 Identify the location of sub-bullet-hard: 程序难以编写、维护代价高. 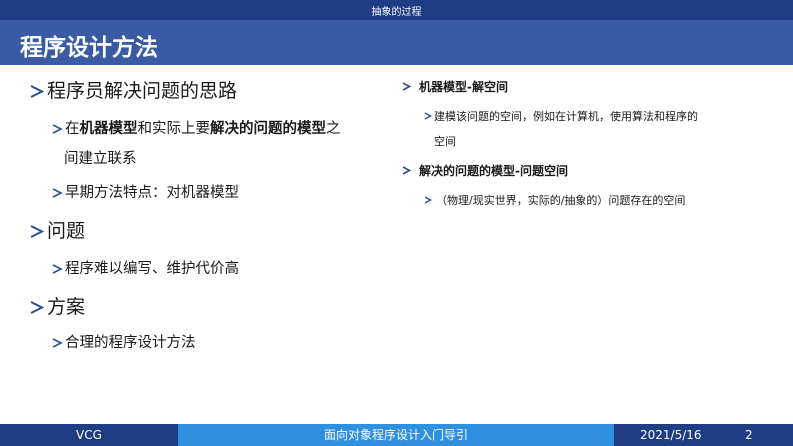
(145, 269).